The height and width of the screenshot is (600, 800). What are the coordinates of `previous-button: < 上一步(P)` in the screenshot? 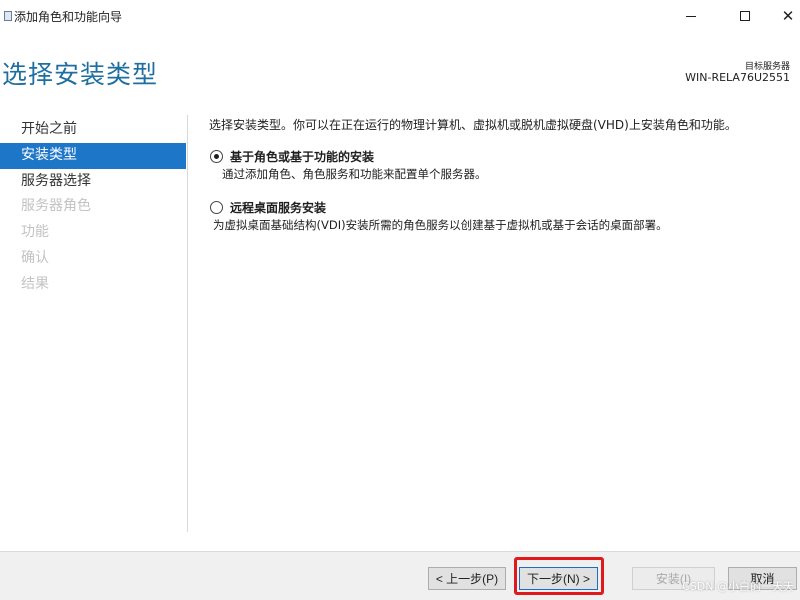 It's located at (467, 578).